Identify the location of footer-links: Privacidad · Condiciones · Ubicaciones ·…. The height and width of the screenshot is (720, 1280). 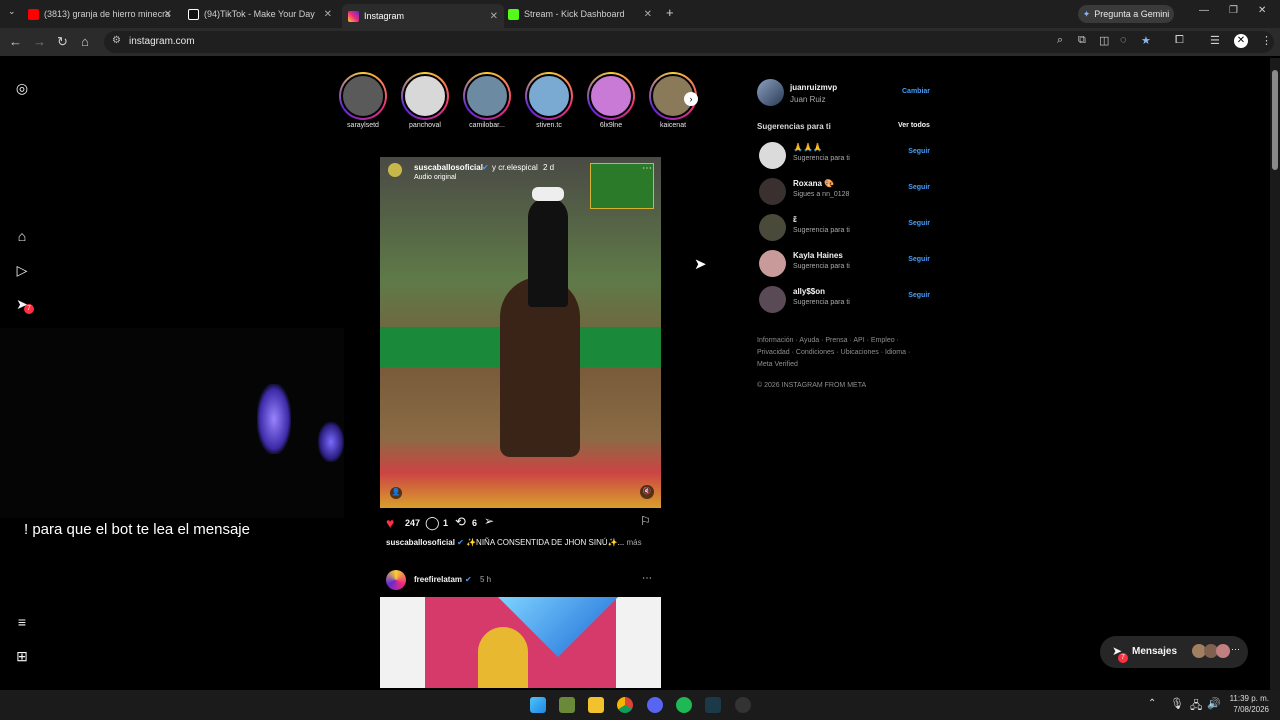
(833, 352).